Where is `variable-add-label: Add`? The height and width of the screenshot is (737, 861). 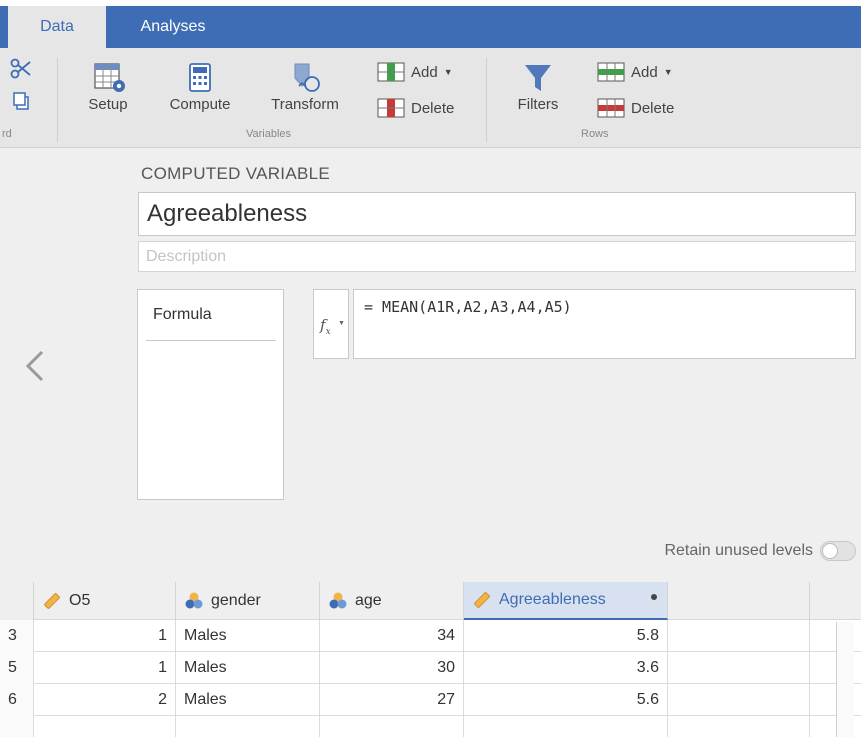
variable-add-label: Add is located at coordinates (424, 72).